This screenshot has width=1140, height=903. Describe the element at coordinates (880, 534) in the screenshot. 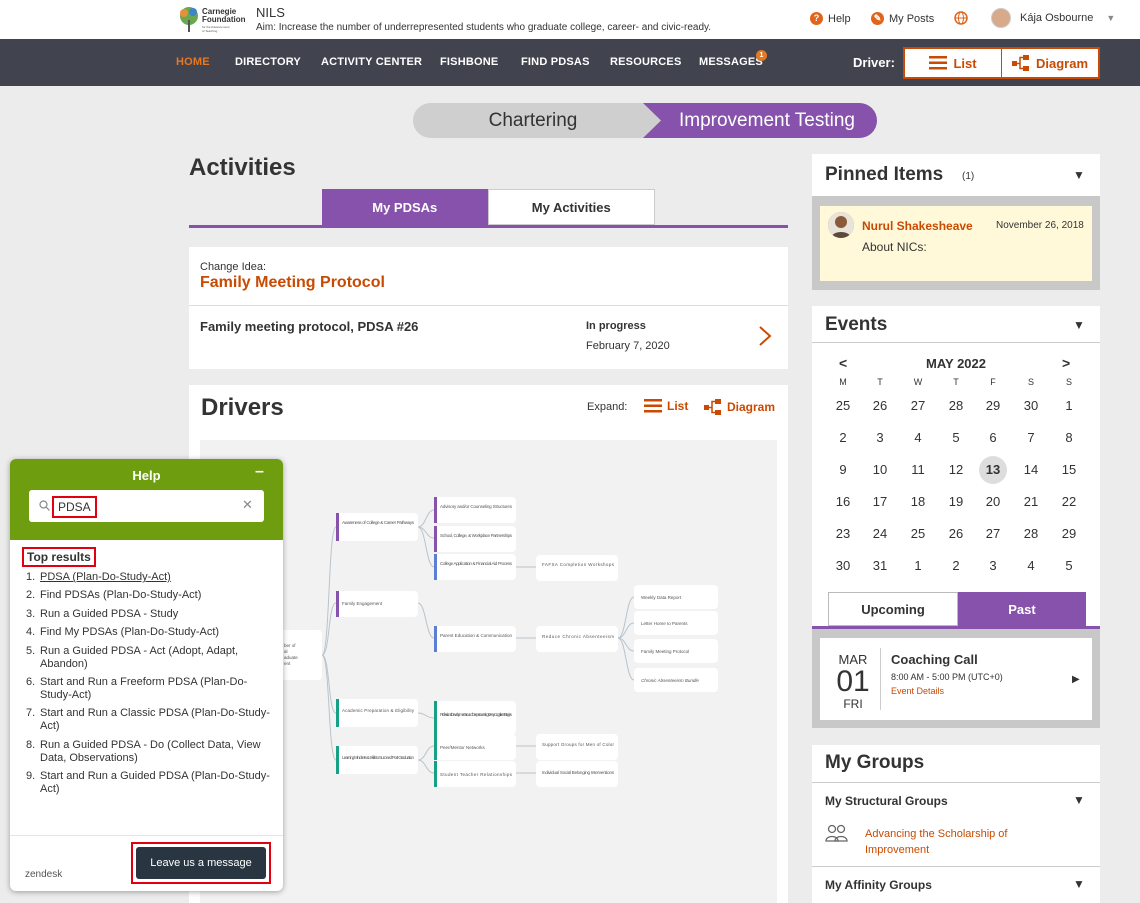

I see `calendar-day: 24` at that location.